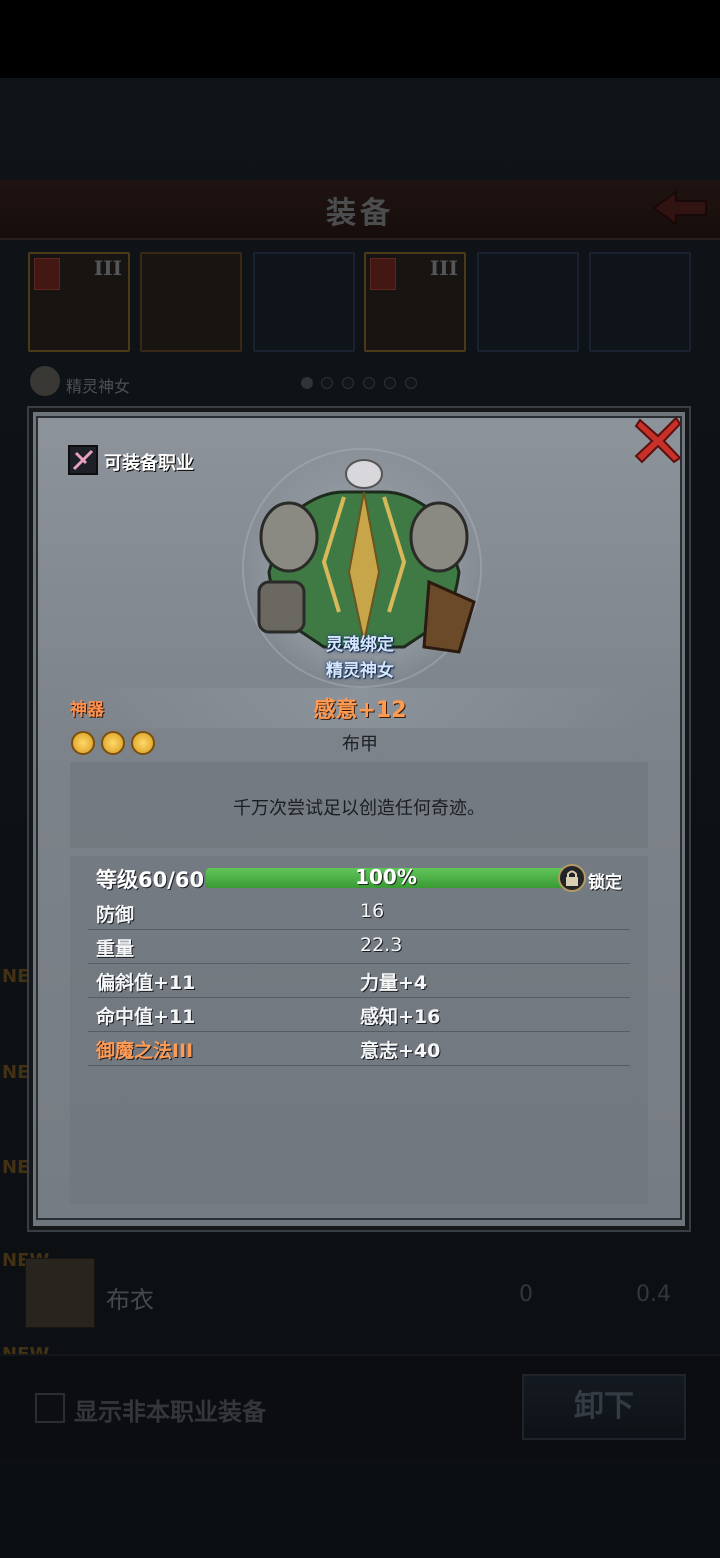 This screenshot has width=720, height=1558. I want to click on lock-label: 锁定, so click(605, 880).